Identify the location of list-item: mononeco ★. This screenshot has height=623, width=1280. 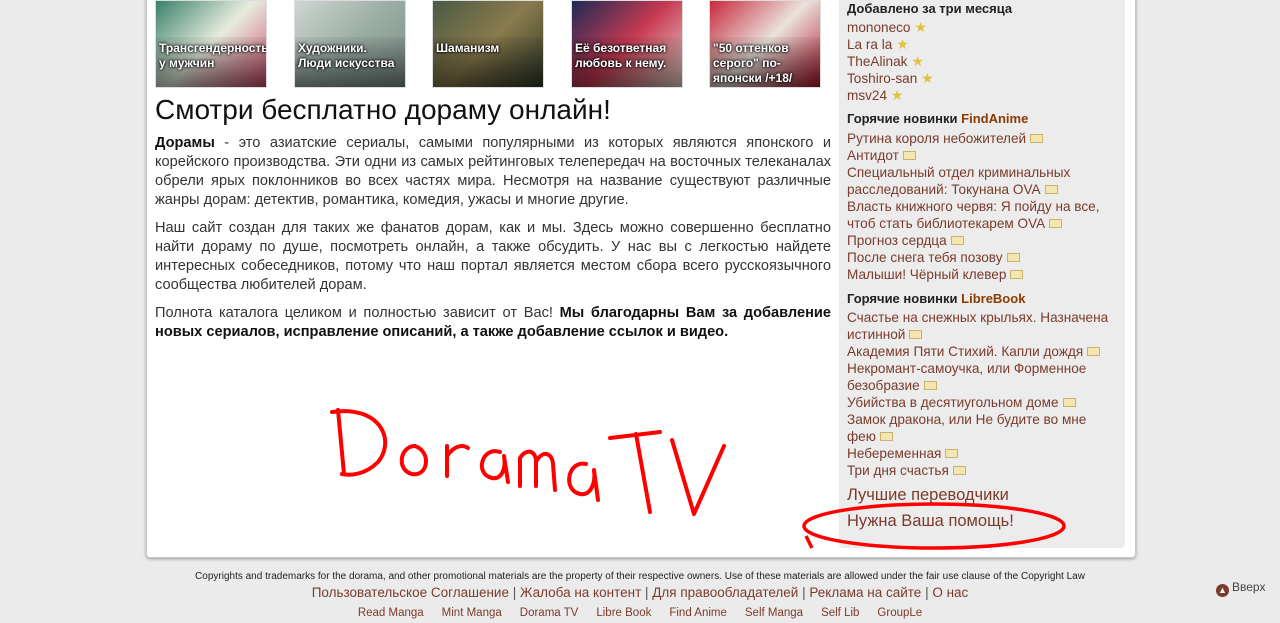
(982, 27).